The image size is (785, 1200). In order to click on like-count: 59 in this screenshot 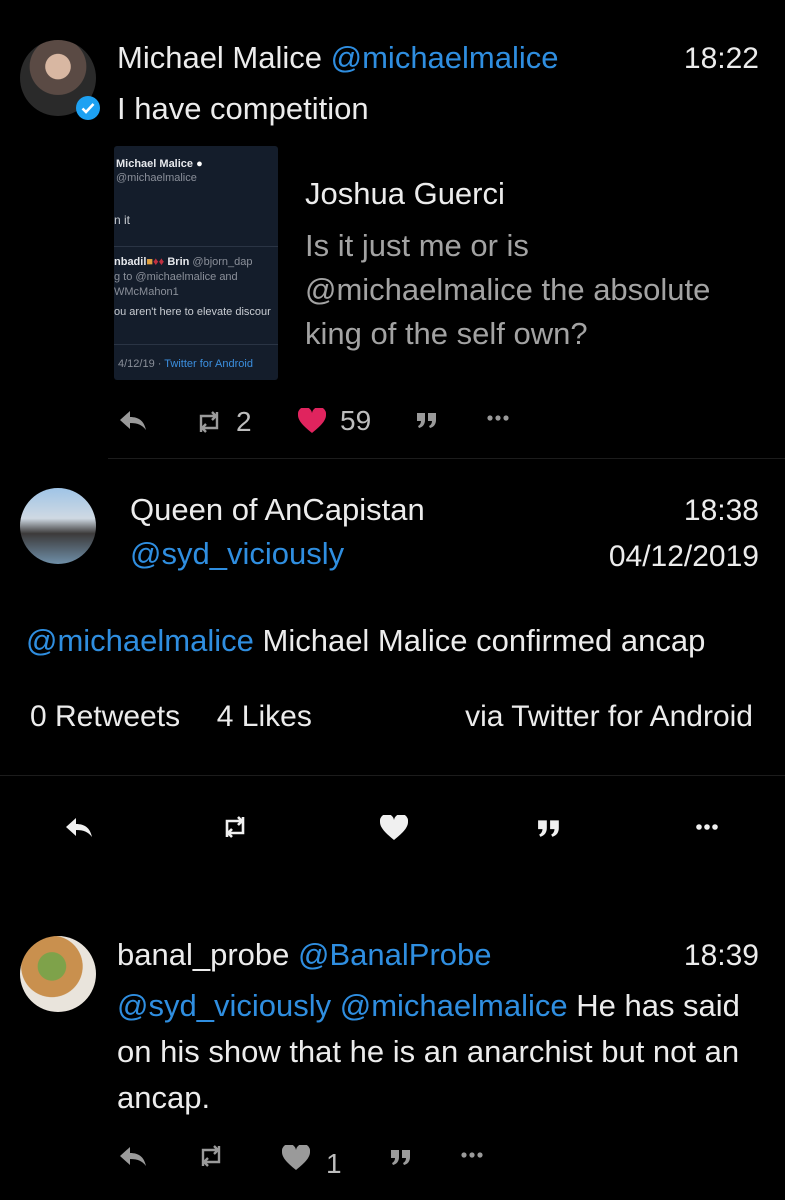, I will do `click(356, 420)`.